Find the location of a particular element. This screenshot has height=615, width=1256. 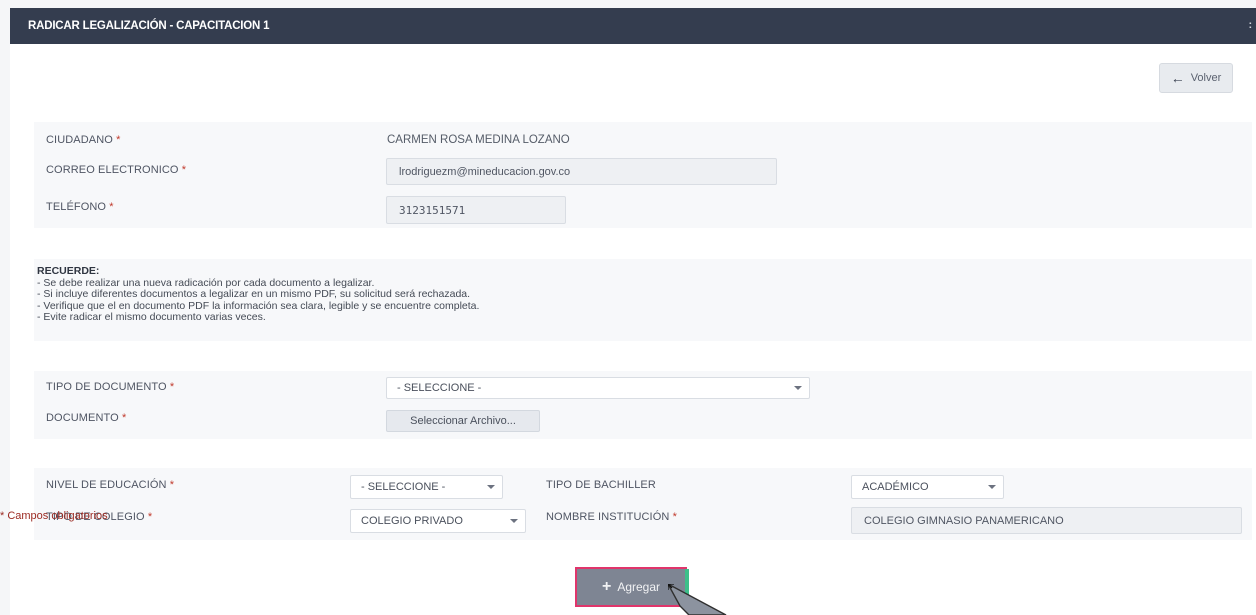

email-label: CORREO ELECTRONICO * is located at coordinates (116, 170).